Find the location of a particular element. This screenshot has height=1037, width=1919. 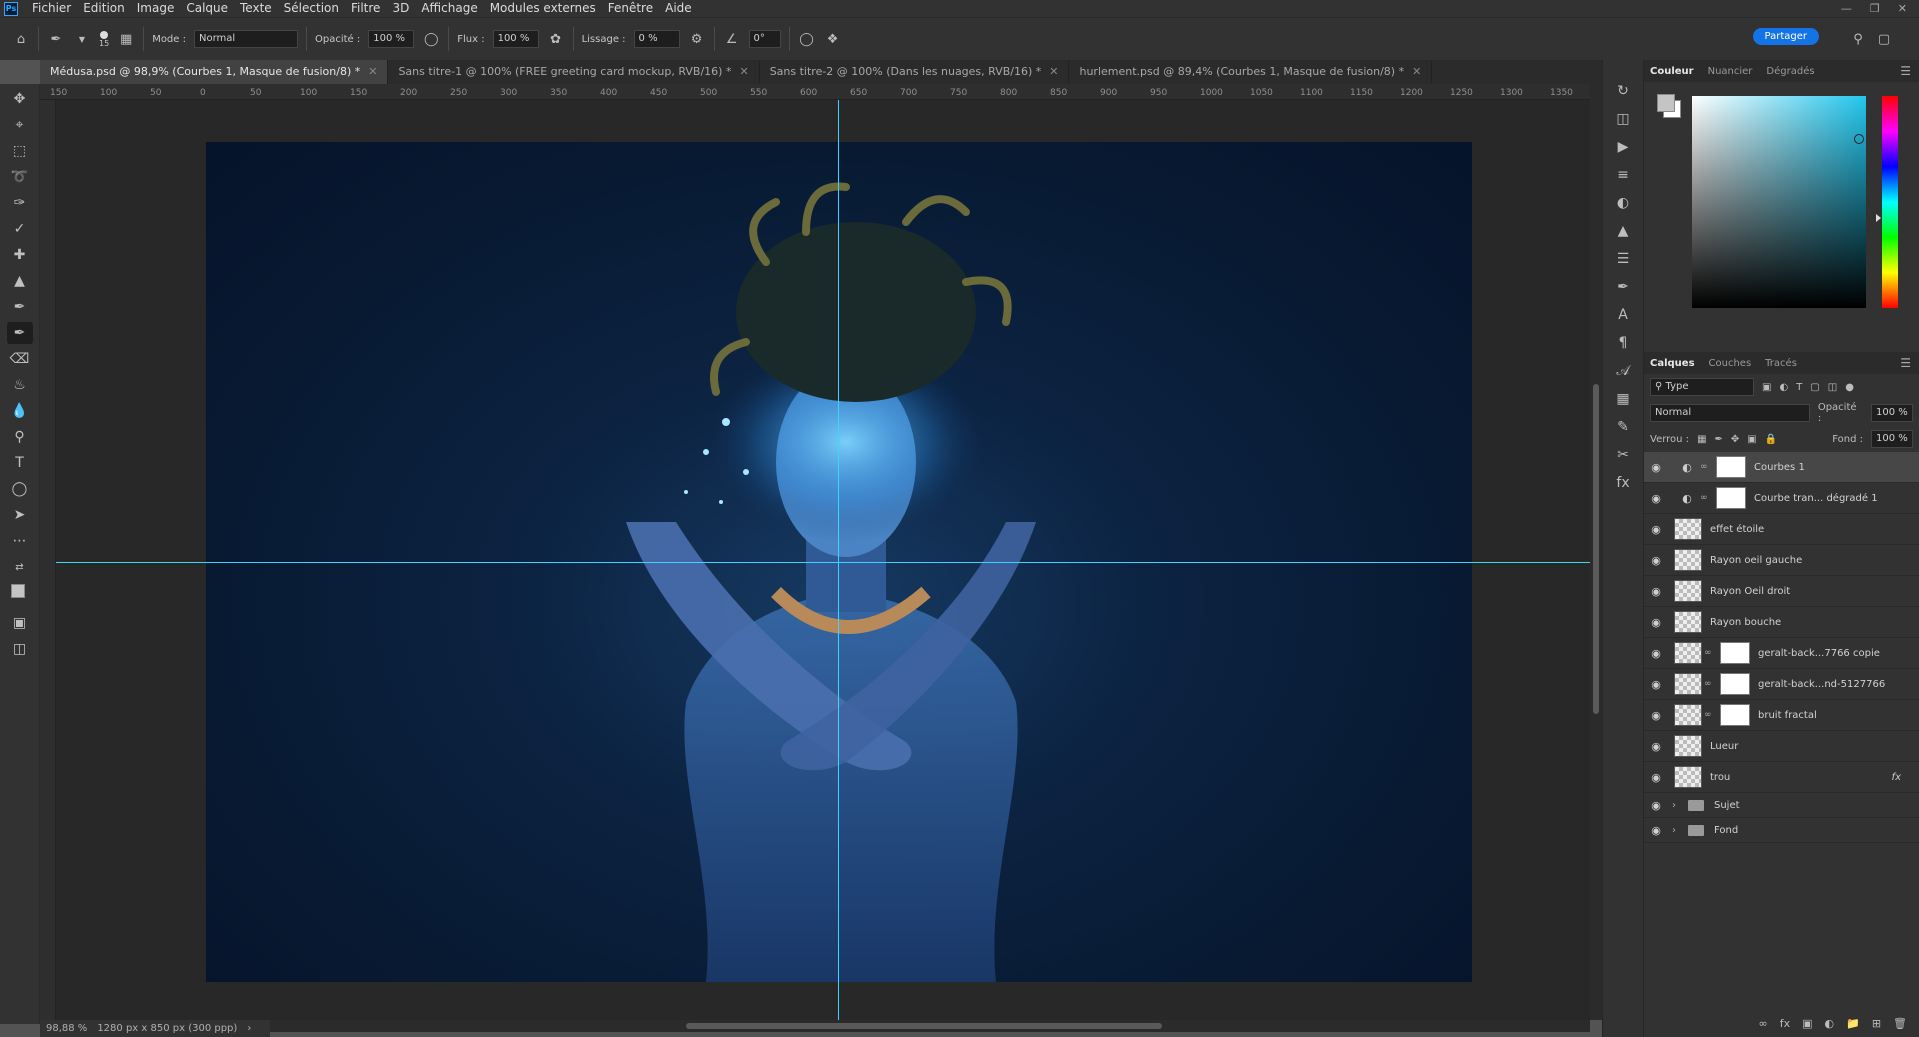

eraser-tool-icon: ⌫ is located at coordinates (20, 359).